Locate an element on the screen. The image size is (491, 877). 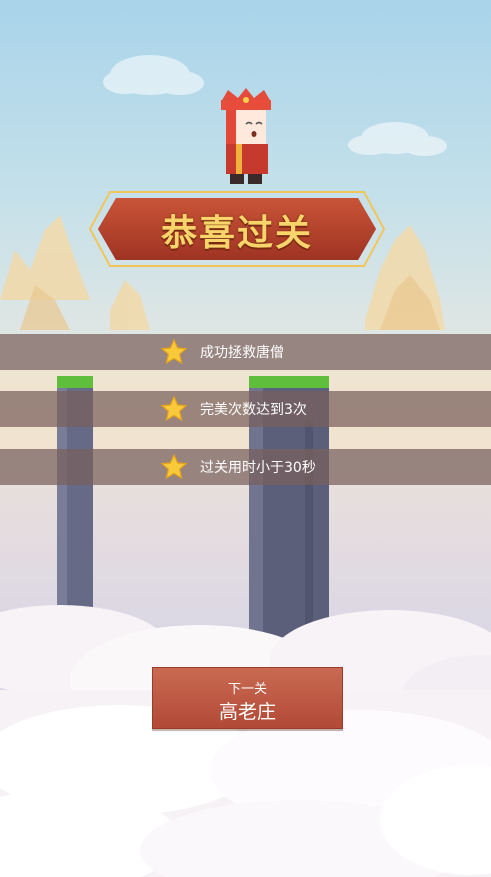
monk-character is located at coordinates (246, 136).